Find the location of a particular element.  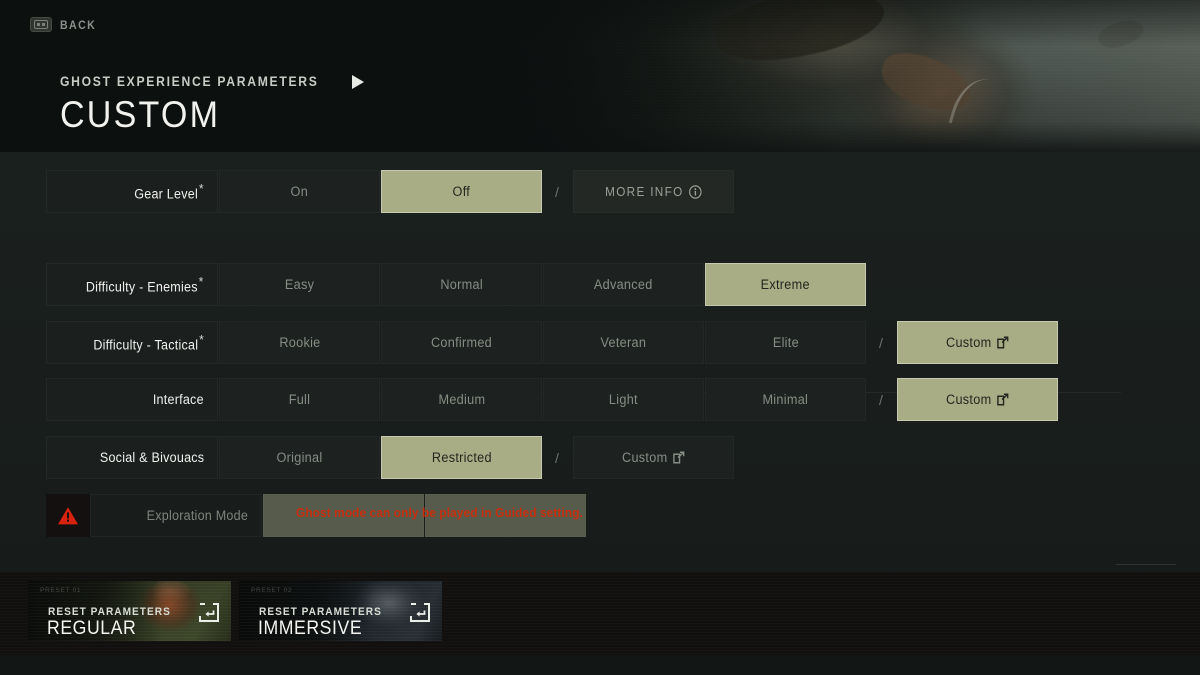

info-circle-icon is located at coordinates (695, 191).